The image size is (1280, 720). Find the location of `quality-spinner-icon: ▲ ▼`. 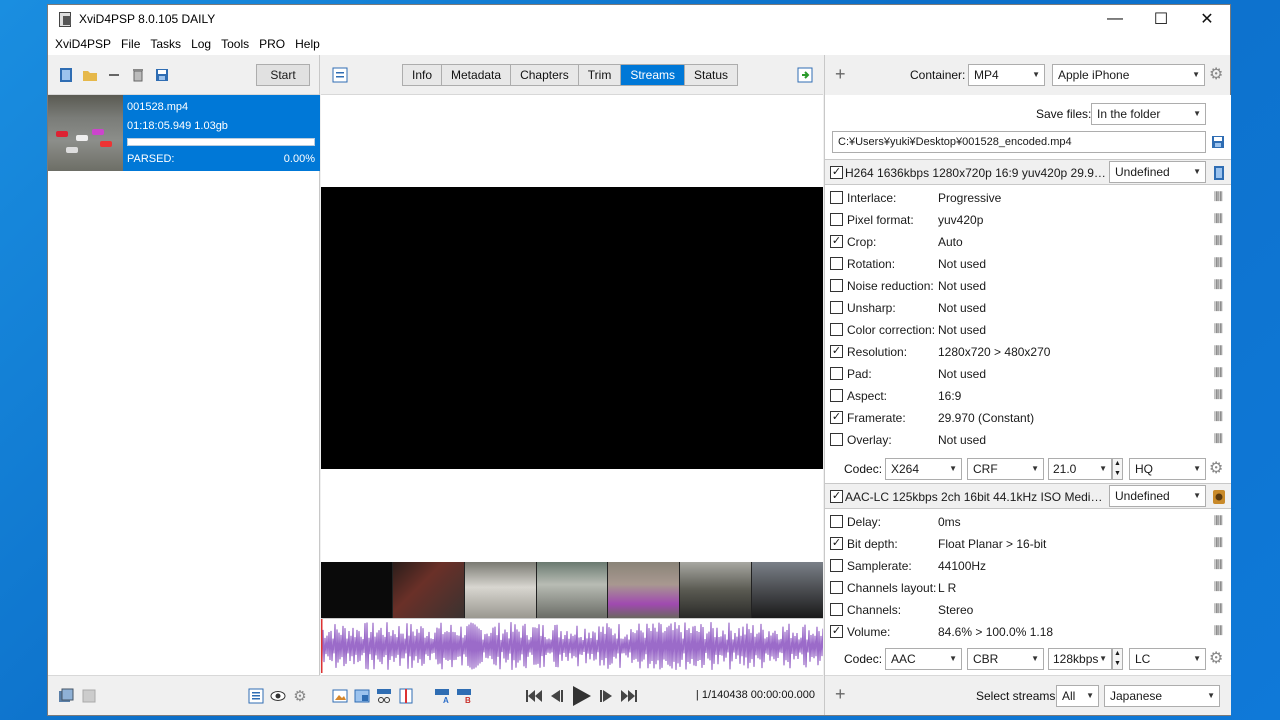

quality-spinner-icon: ▲ ▼ is located at coordinates (1117, 469).